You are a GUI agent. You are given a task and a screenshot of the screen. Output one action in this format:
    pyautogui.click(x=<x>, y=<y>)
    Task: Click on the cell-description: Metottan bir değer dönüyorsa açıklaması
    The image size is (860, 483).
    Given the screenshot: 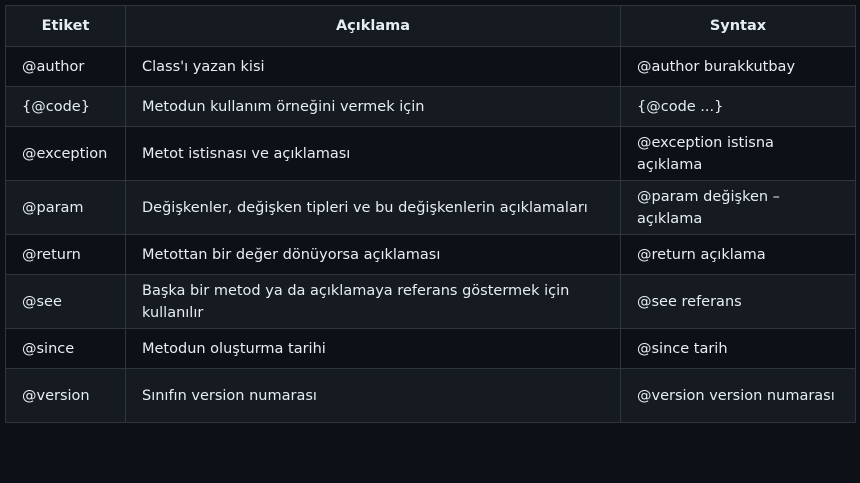 What is the action you would take?
    pyautogui.click(x=373, y=254)
    